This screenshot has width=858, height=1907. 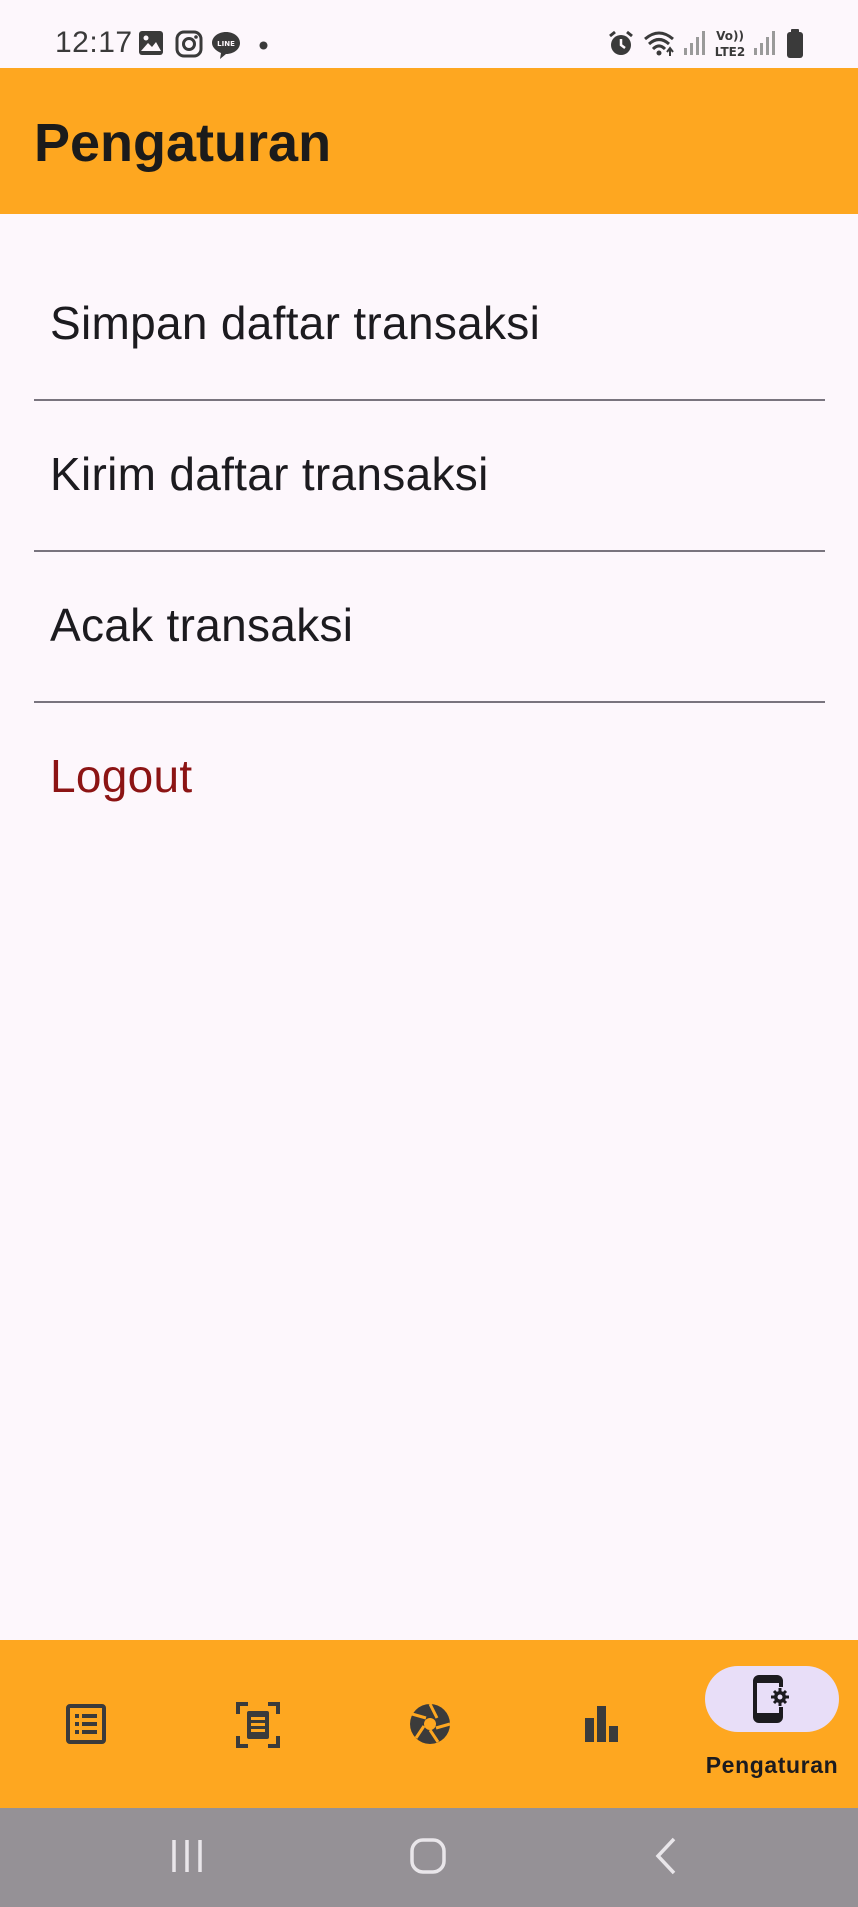 I want to click on scan-document-icon, so click(x=258, y=1725).